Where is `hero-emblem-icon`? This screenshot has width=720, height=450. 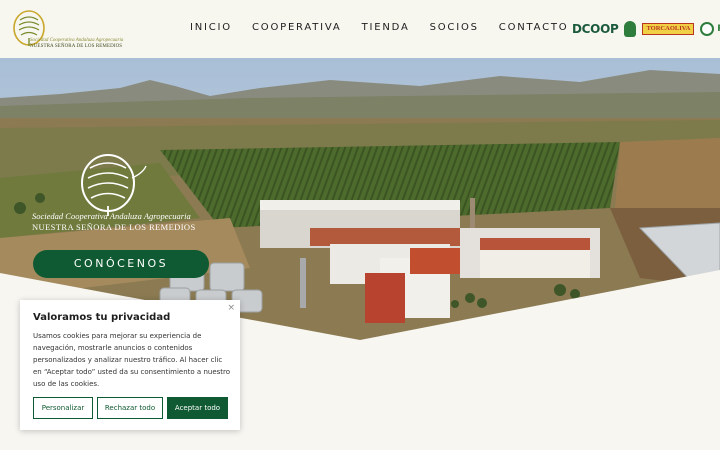 hero-emblem-icon is located at coordinates (114, 185).